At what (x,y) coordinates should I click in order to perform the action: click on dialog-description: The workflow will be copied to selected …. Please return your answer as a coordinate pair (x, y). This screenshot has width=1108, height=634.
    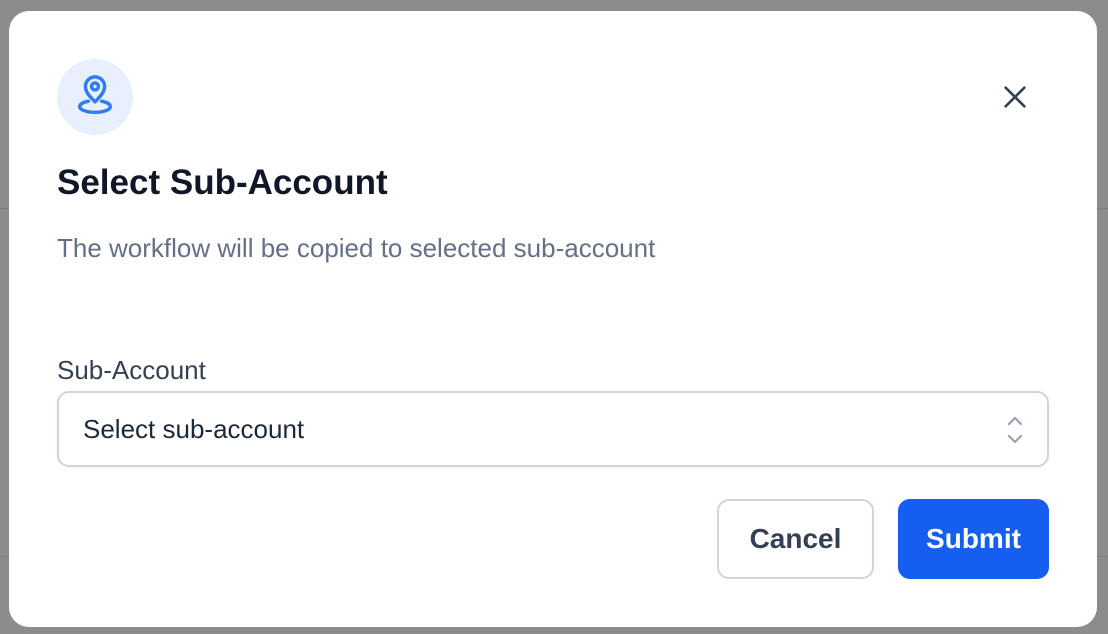
    Looking at the image, I should click on (356, 248).